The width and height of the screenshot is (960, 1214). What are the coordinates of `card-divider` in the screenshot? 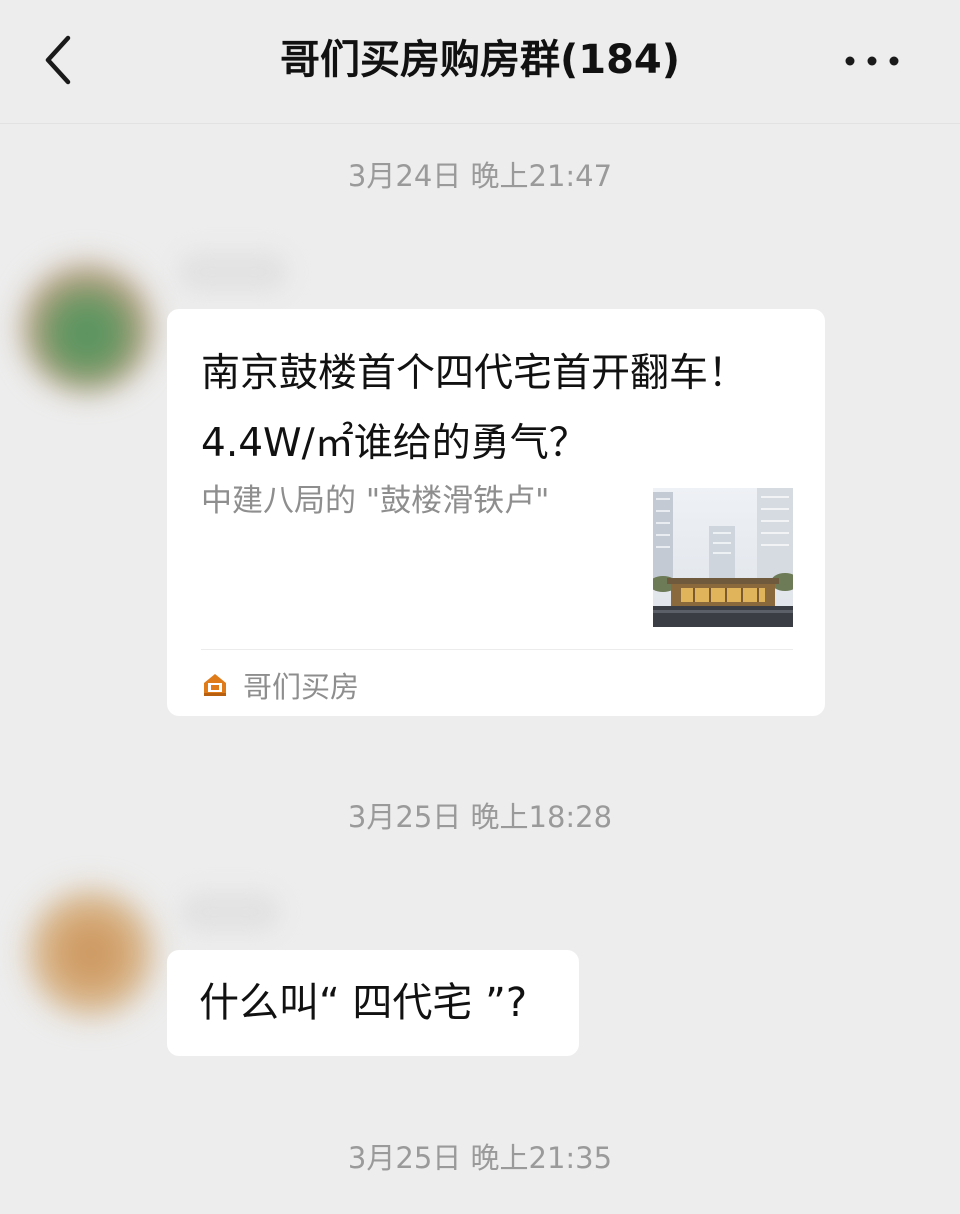 It's located at (497, 649).